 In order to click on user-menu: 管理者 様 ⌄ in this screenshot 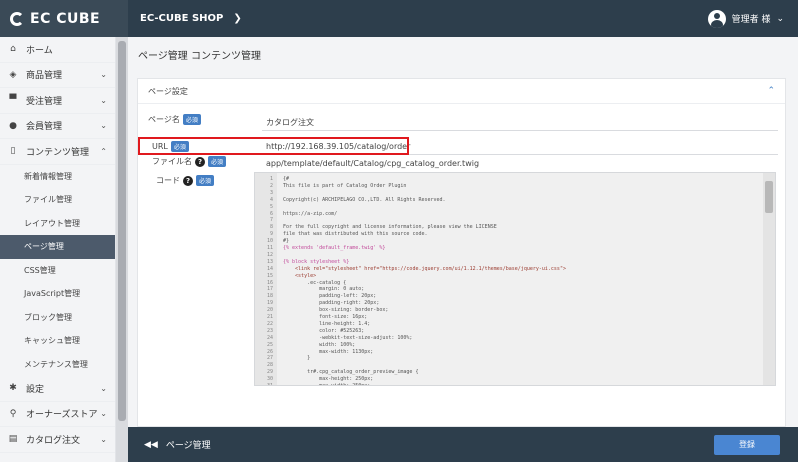, I will do `click(745, 18)`.